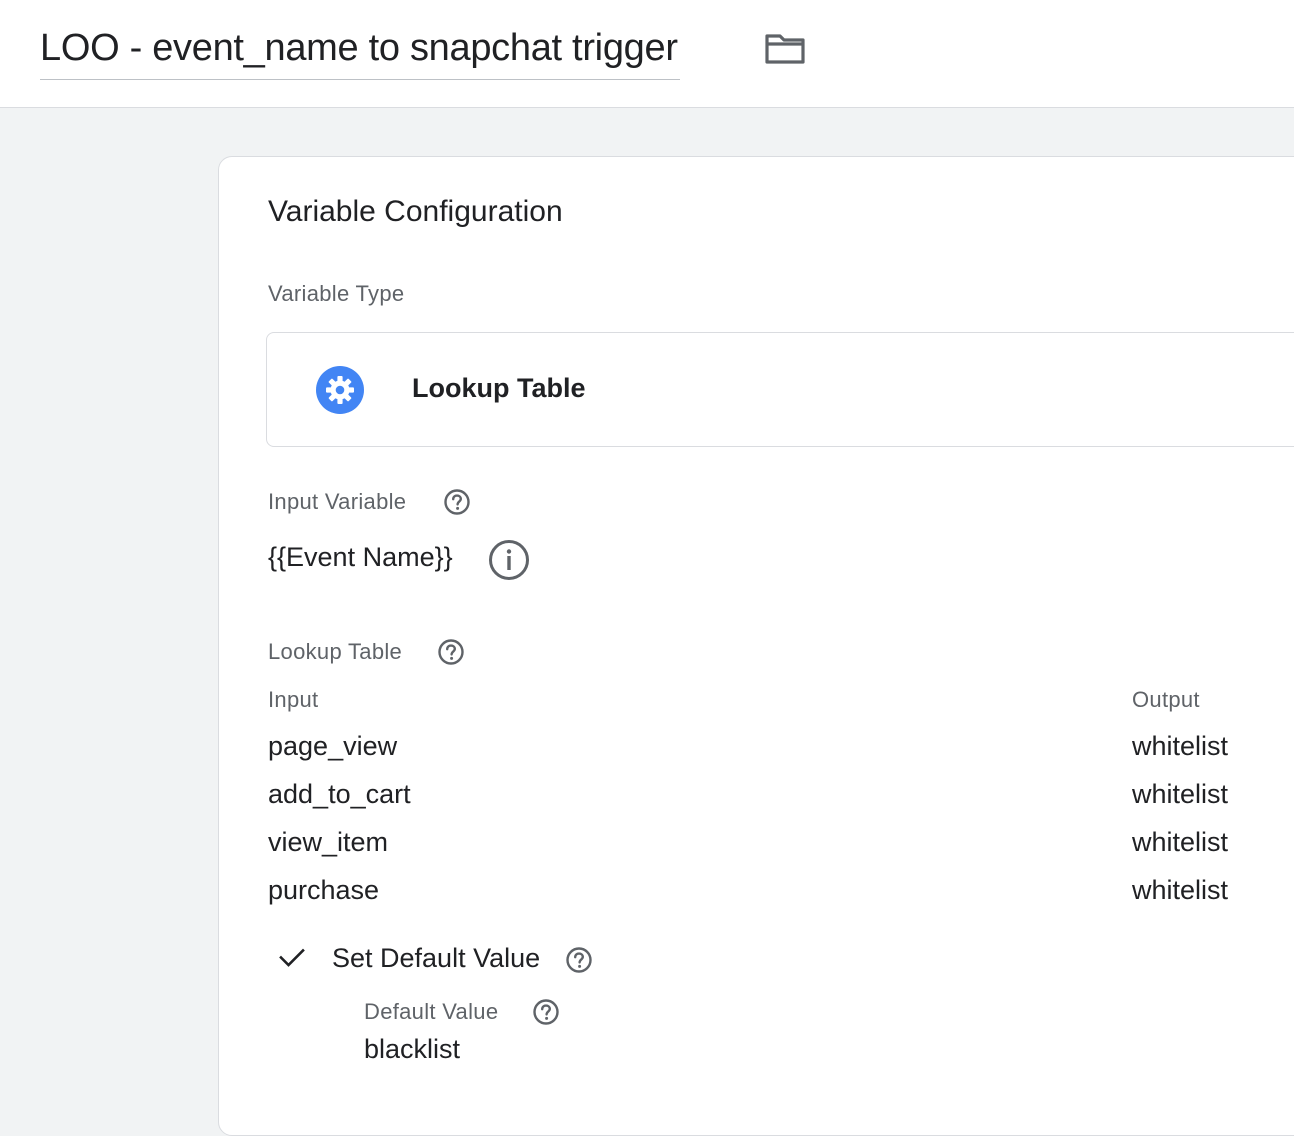 Image resolution: width=1294 pixels, height=1136 pixels. What do you see at coordinates (336, 293) in the screenshot?
I see `variable-type-label: Variable Type` at bounding box center [336, 293].